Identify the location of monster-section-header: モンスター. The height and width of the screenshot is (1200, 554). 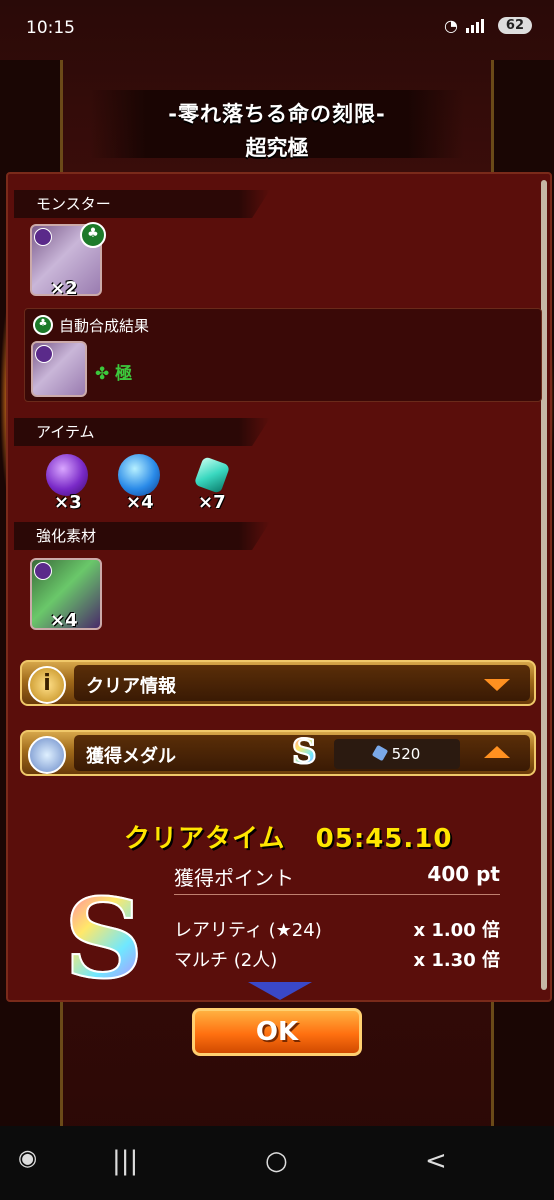
(142, 204).